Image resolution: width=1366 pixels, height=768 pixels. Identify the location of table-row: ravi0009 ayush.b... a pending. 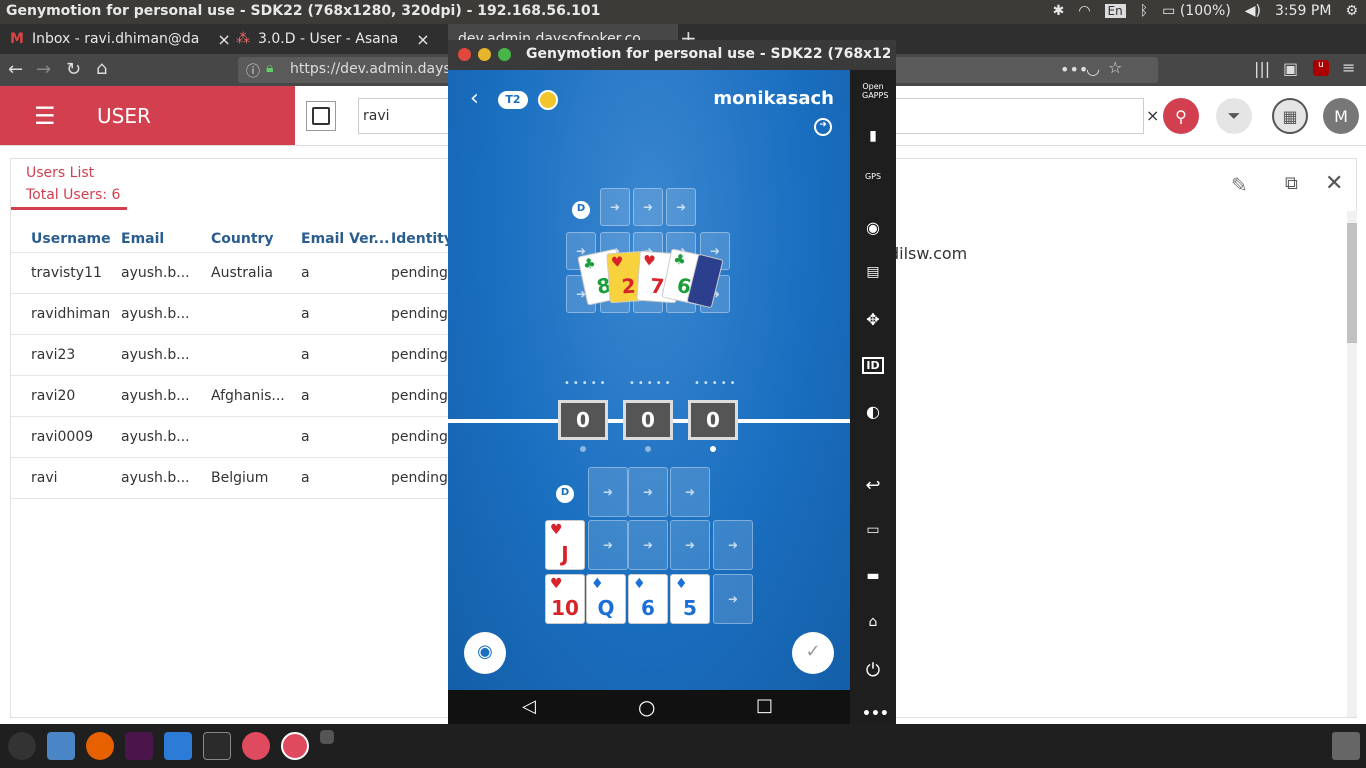
(231, 437).